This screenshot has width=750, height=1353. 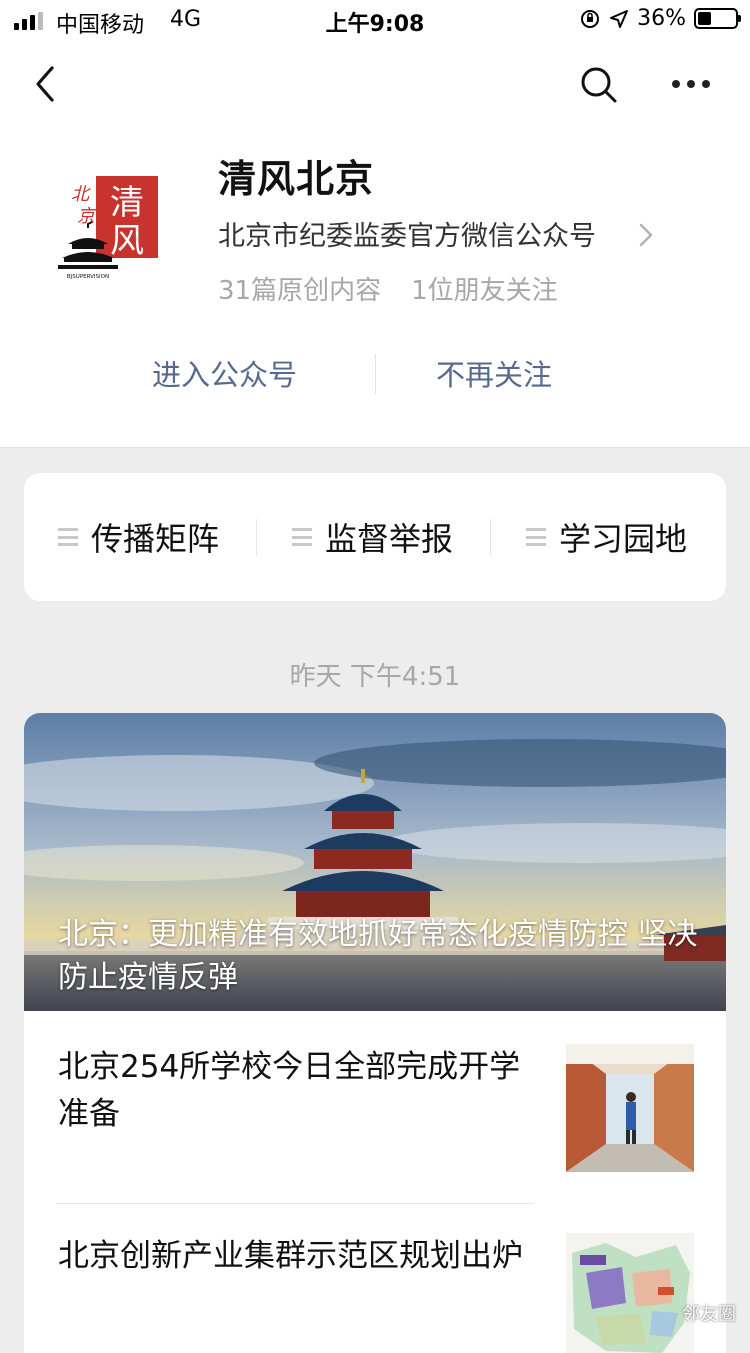 I want to click on original-content-count: 31篇原创内容, so click(x=300, y=291).